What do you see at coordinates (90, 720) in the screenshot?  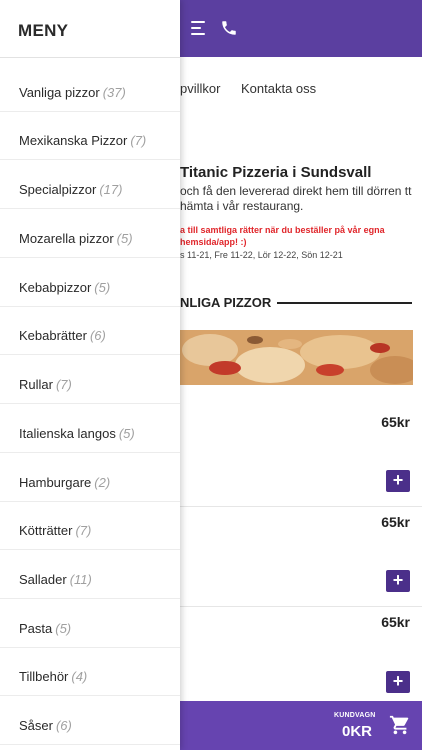 I see `menu-item-saser: Såser (6)` at bounding box center [90, 720].